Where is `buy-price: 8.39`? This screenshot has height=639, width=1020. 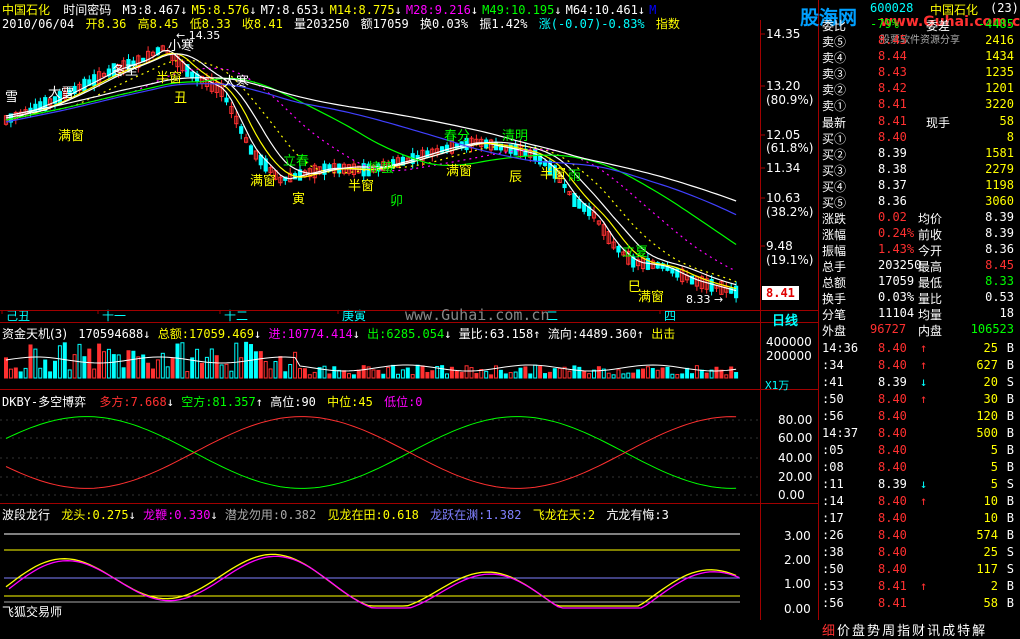
buy-price: 8.39 is located at coordinates (892, 153).